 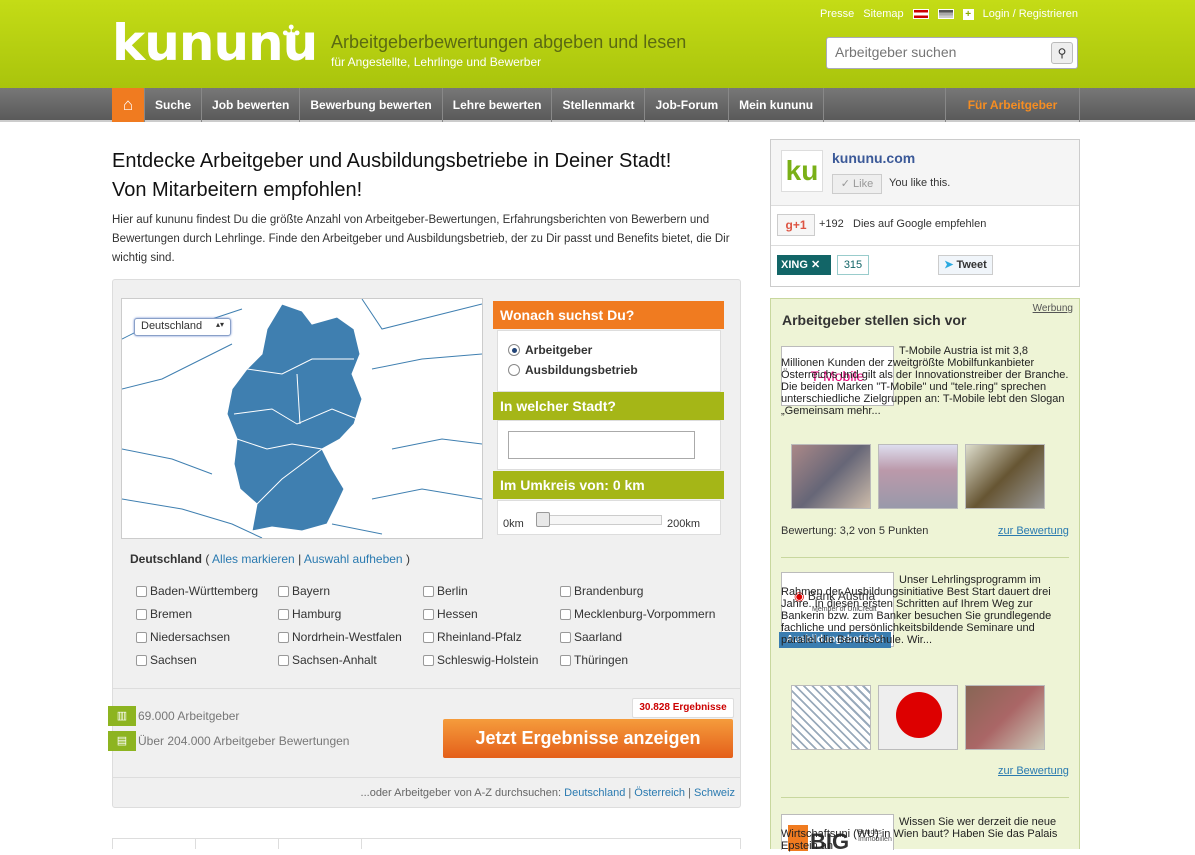 I want to click on state-checkbox: Baden-Württemberg, so click(x=197, y=591).